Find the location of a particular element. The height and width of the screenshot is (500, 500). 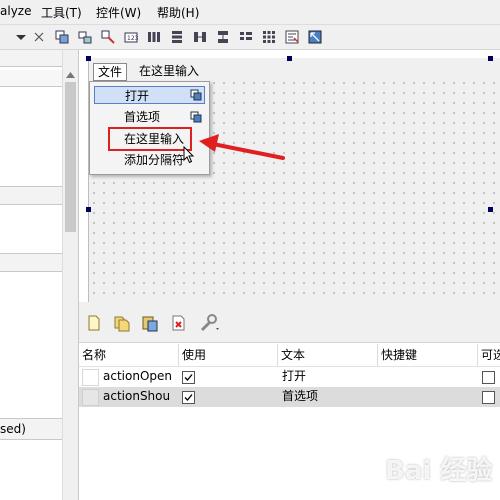

action-editor-toolbar is located at coordinates (289, 322).